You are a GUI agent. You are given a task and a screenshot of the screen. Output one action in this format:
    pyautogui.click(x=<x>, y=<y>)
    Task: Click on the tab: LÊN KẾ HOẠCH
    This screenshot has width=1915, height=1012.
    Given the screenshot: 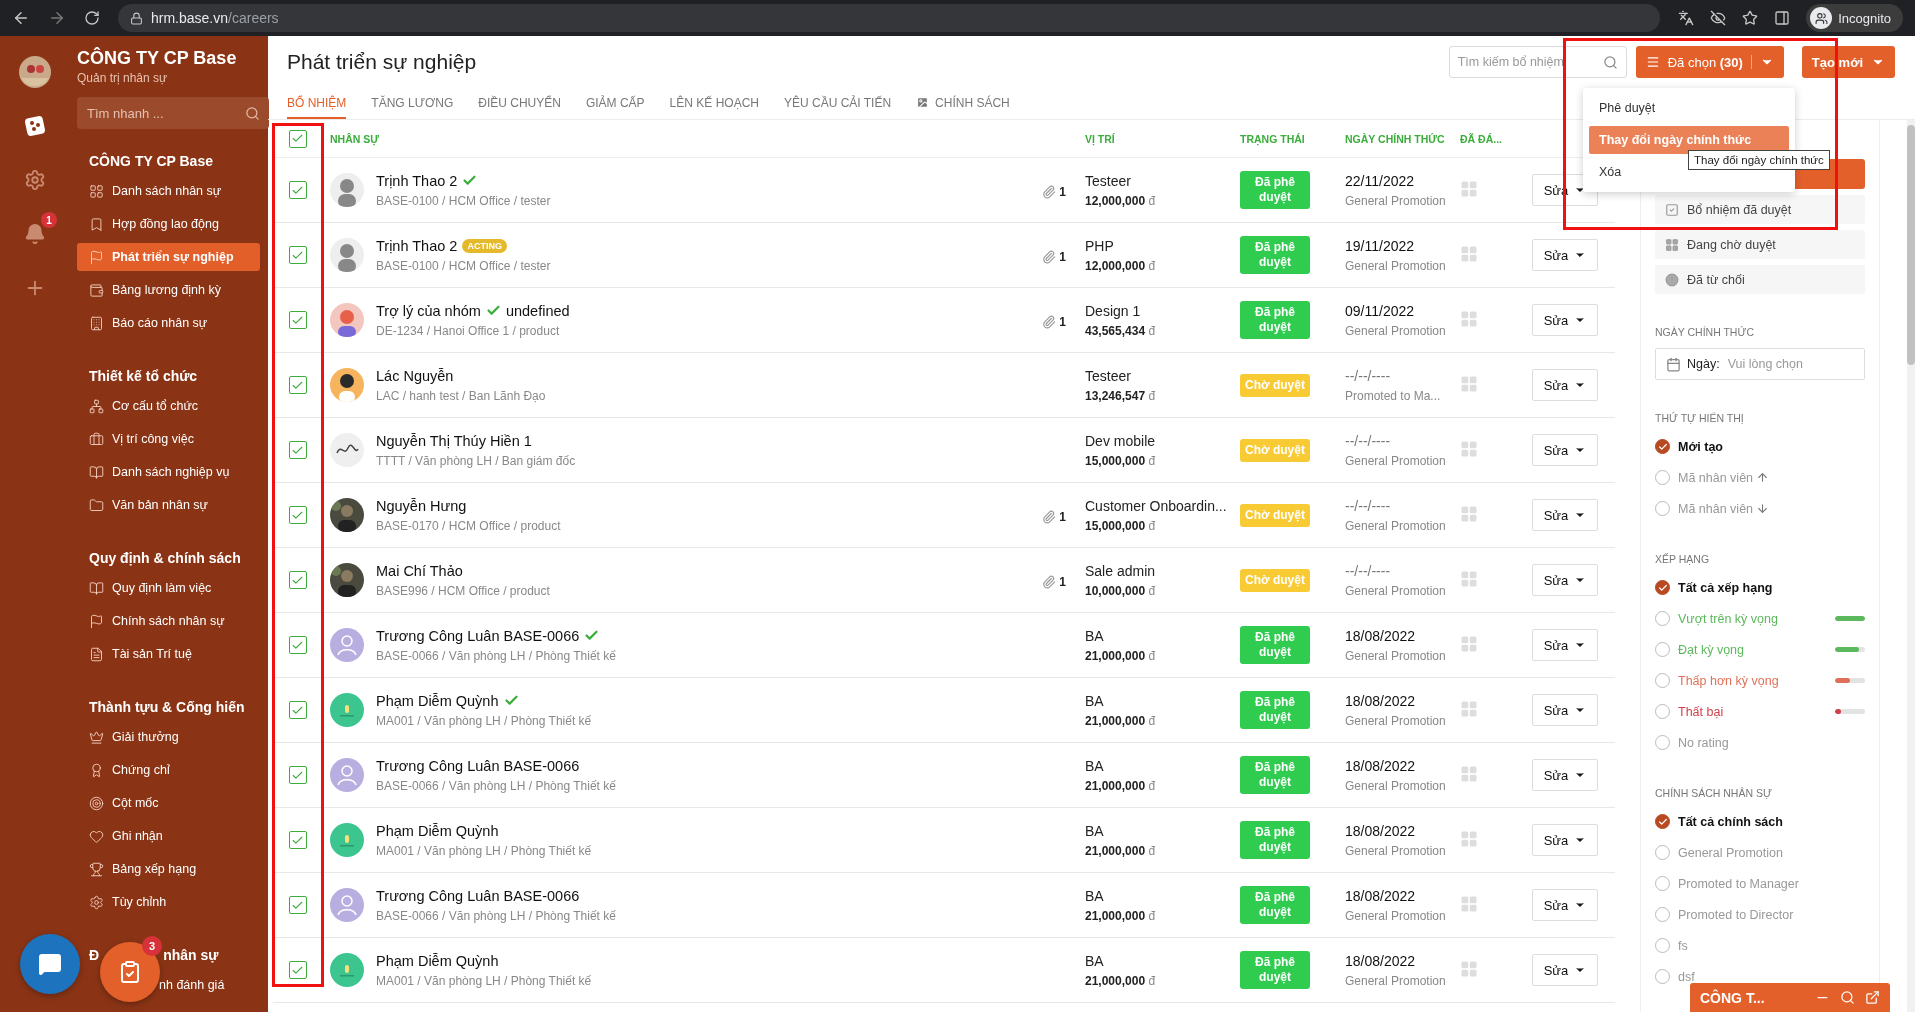 What is the action you would take?
    pyautogui.click(x=714, y=103)
    